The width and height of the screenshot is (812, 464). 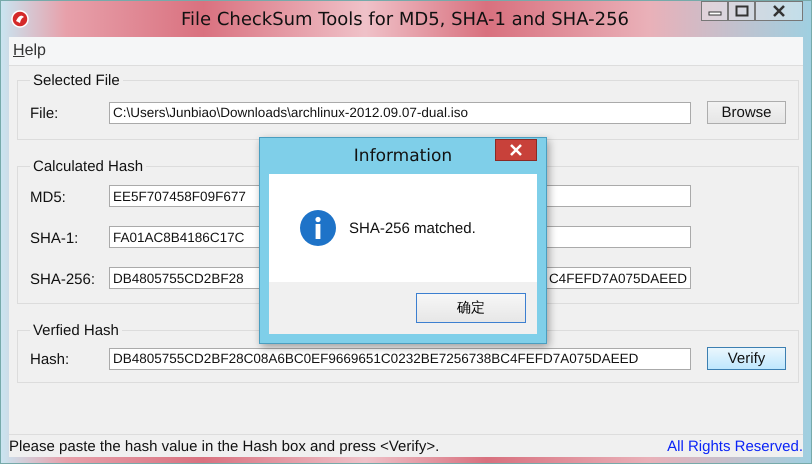 I want to click on hash-value: EE5F707458F09F677, so click(x=179, y=196).